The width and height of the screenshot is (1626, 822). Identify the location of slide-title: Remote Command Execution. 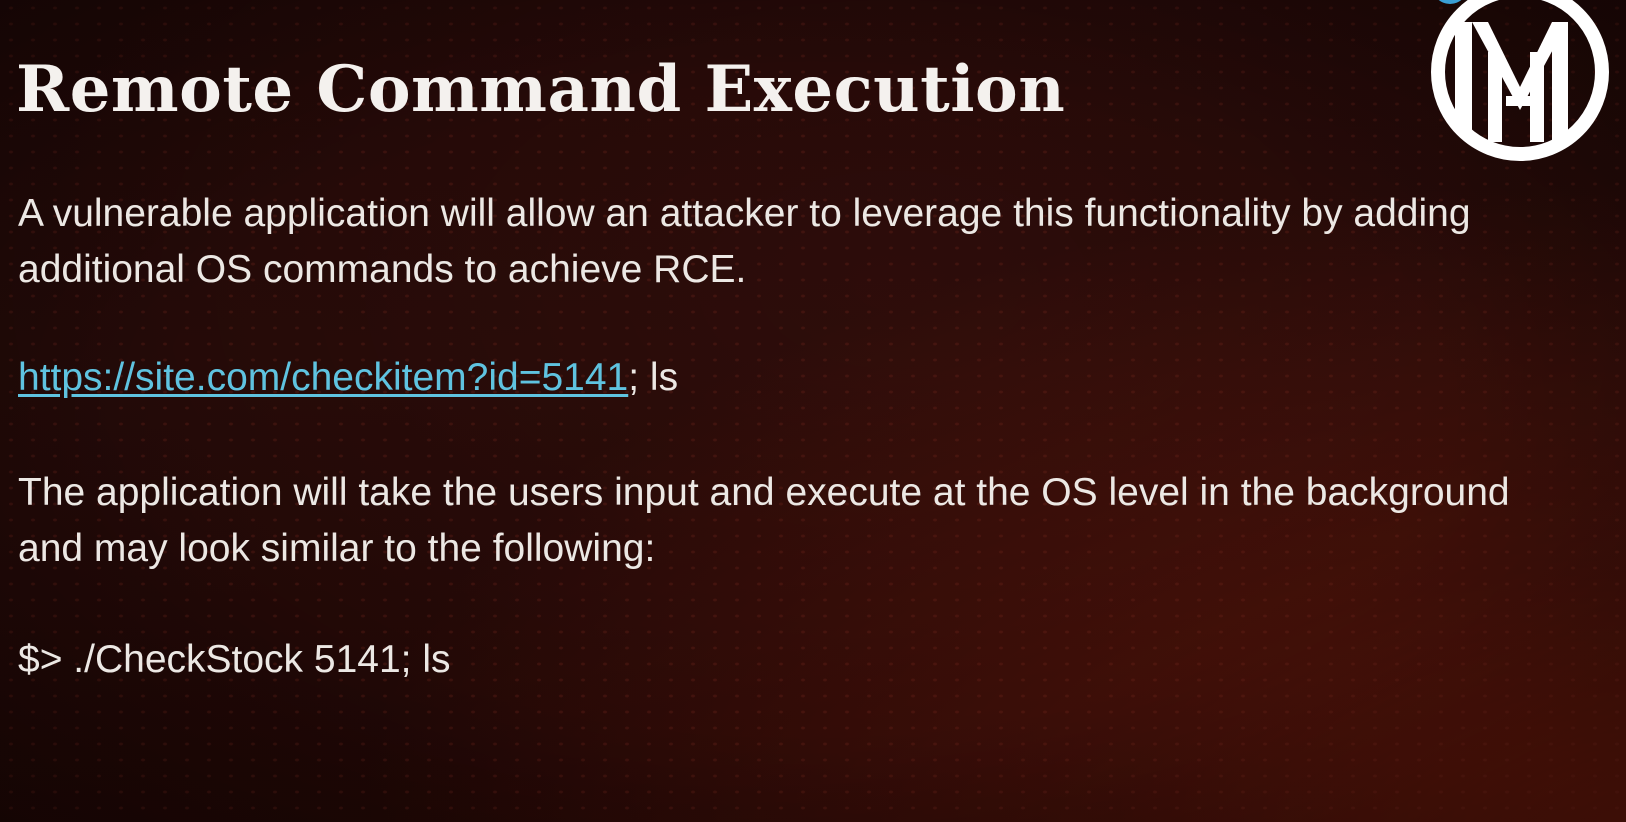
(541, 89).